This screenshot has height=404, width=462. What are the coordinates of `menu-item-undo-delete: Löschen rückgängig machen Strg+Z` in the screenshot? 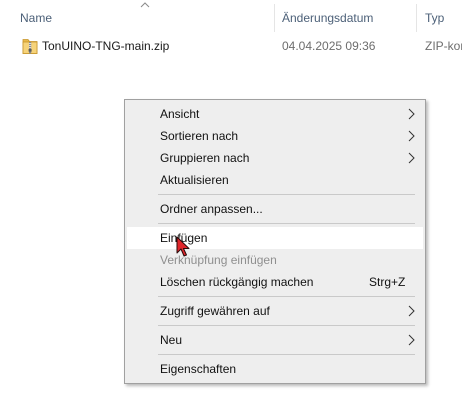 It's located at (275, 282).